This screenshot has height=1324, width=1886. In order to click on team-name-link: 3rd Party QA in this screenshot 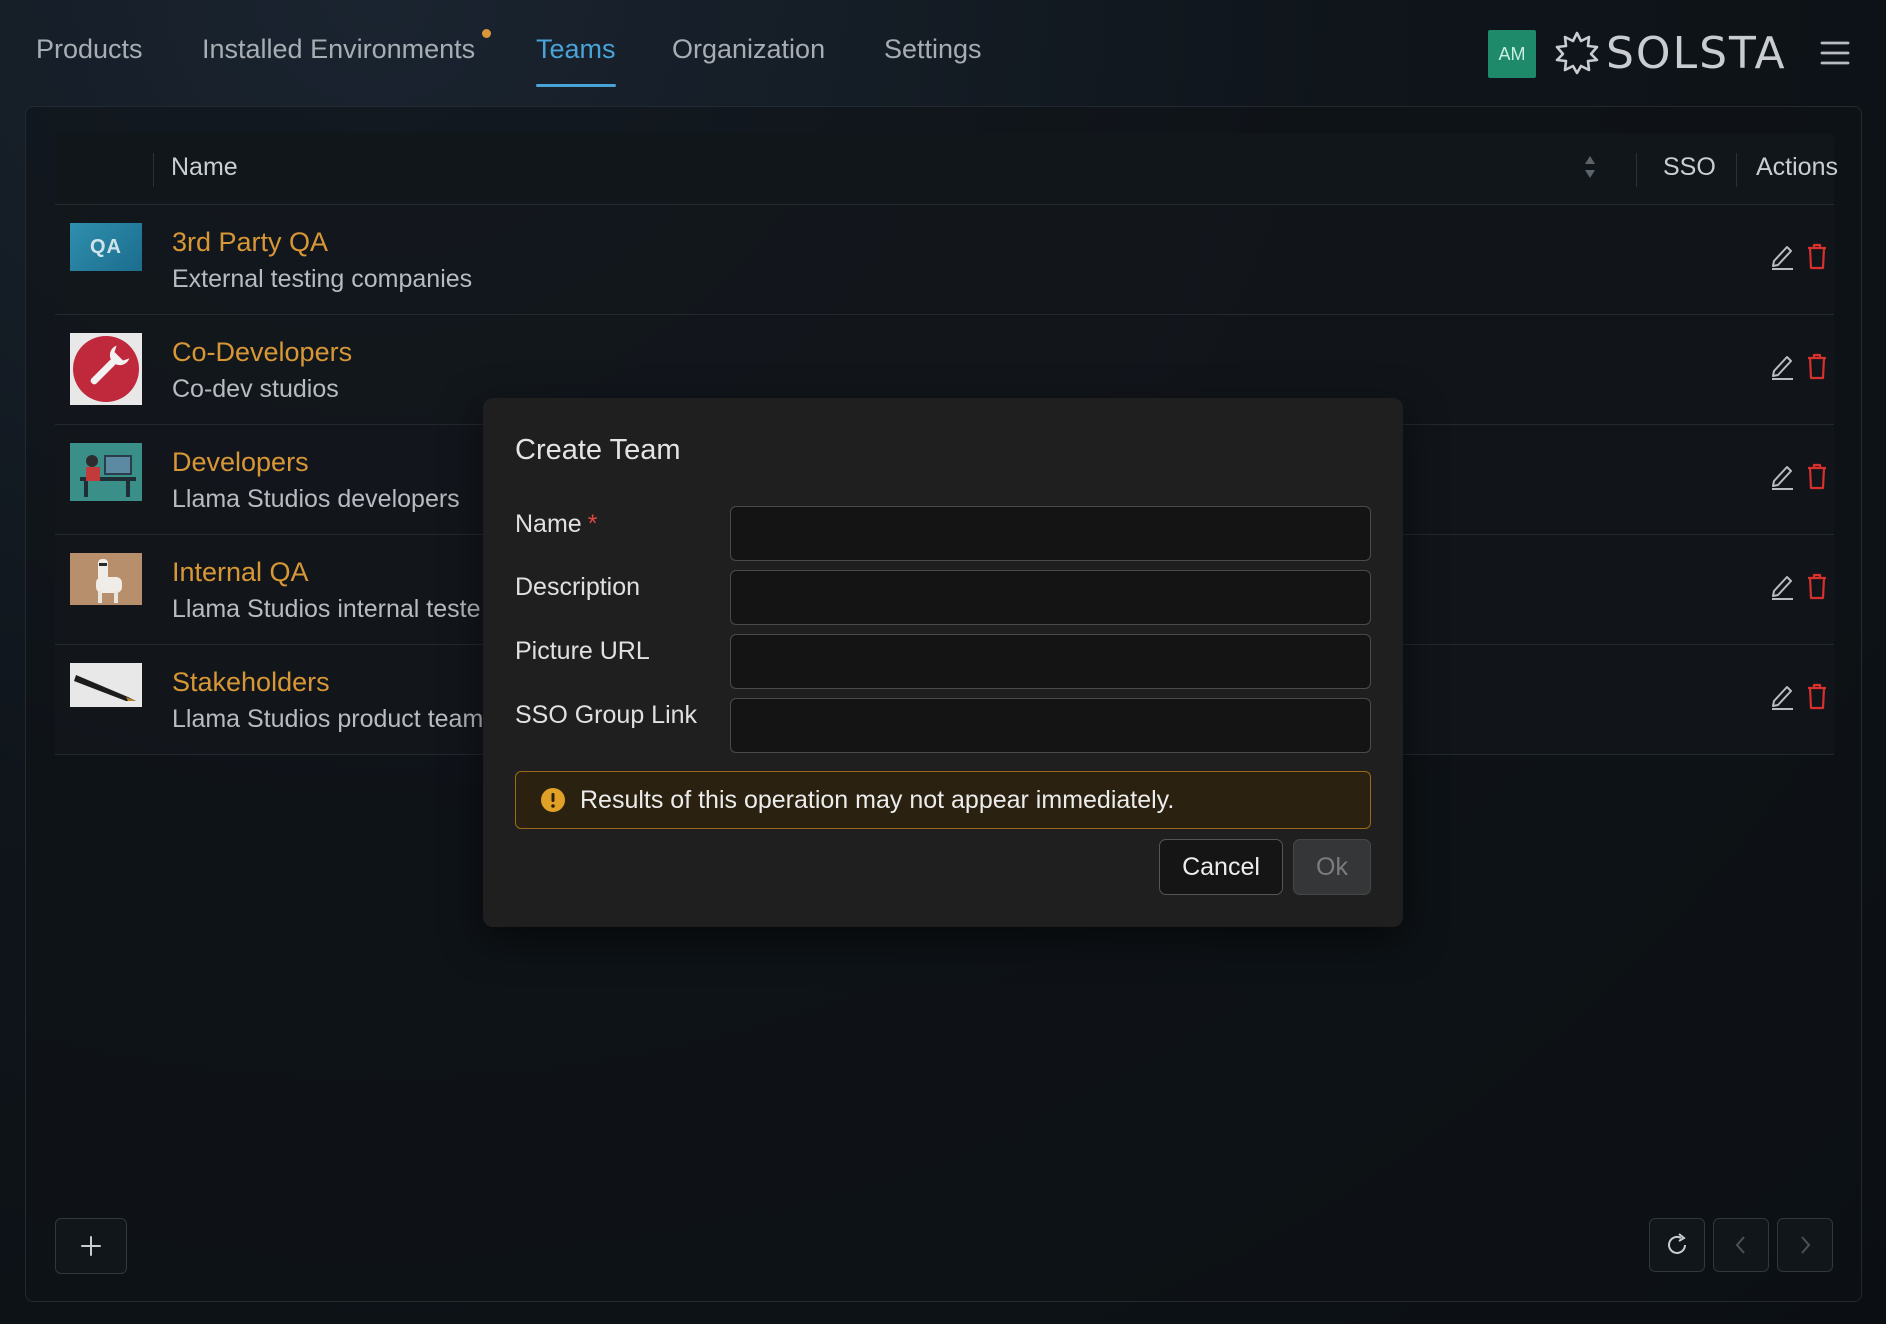, I will do `click(250, 242)`.